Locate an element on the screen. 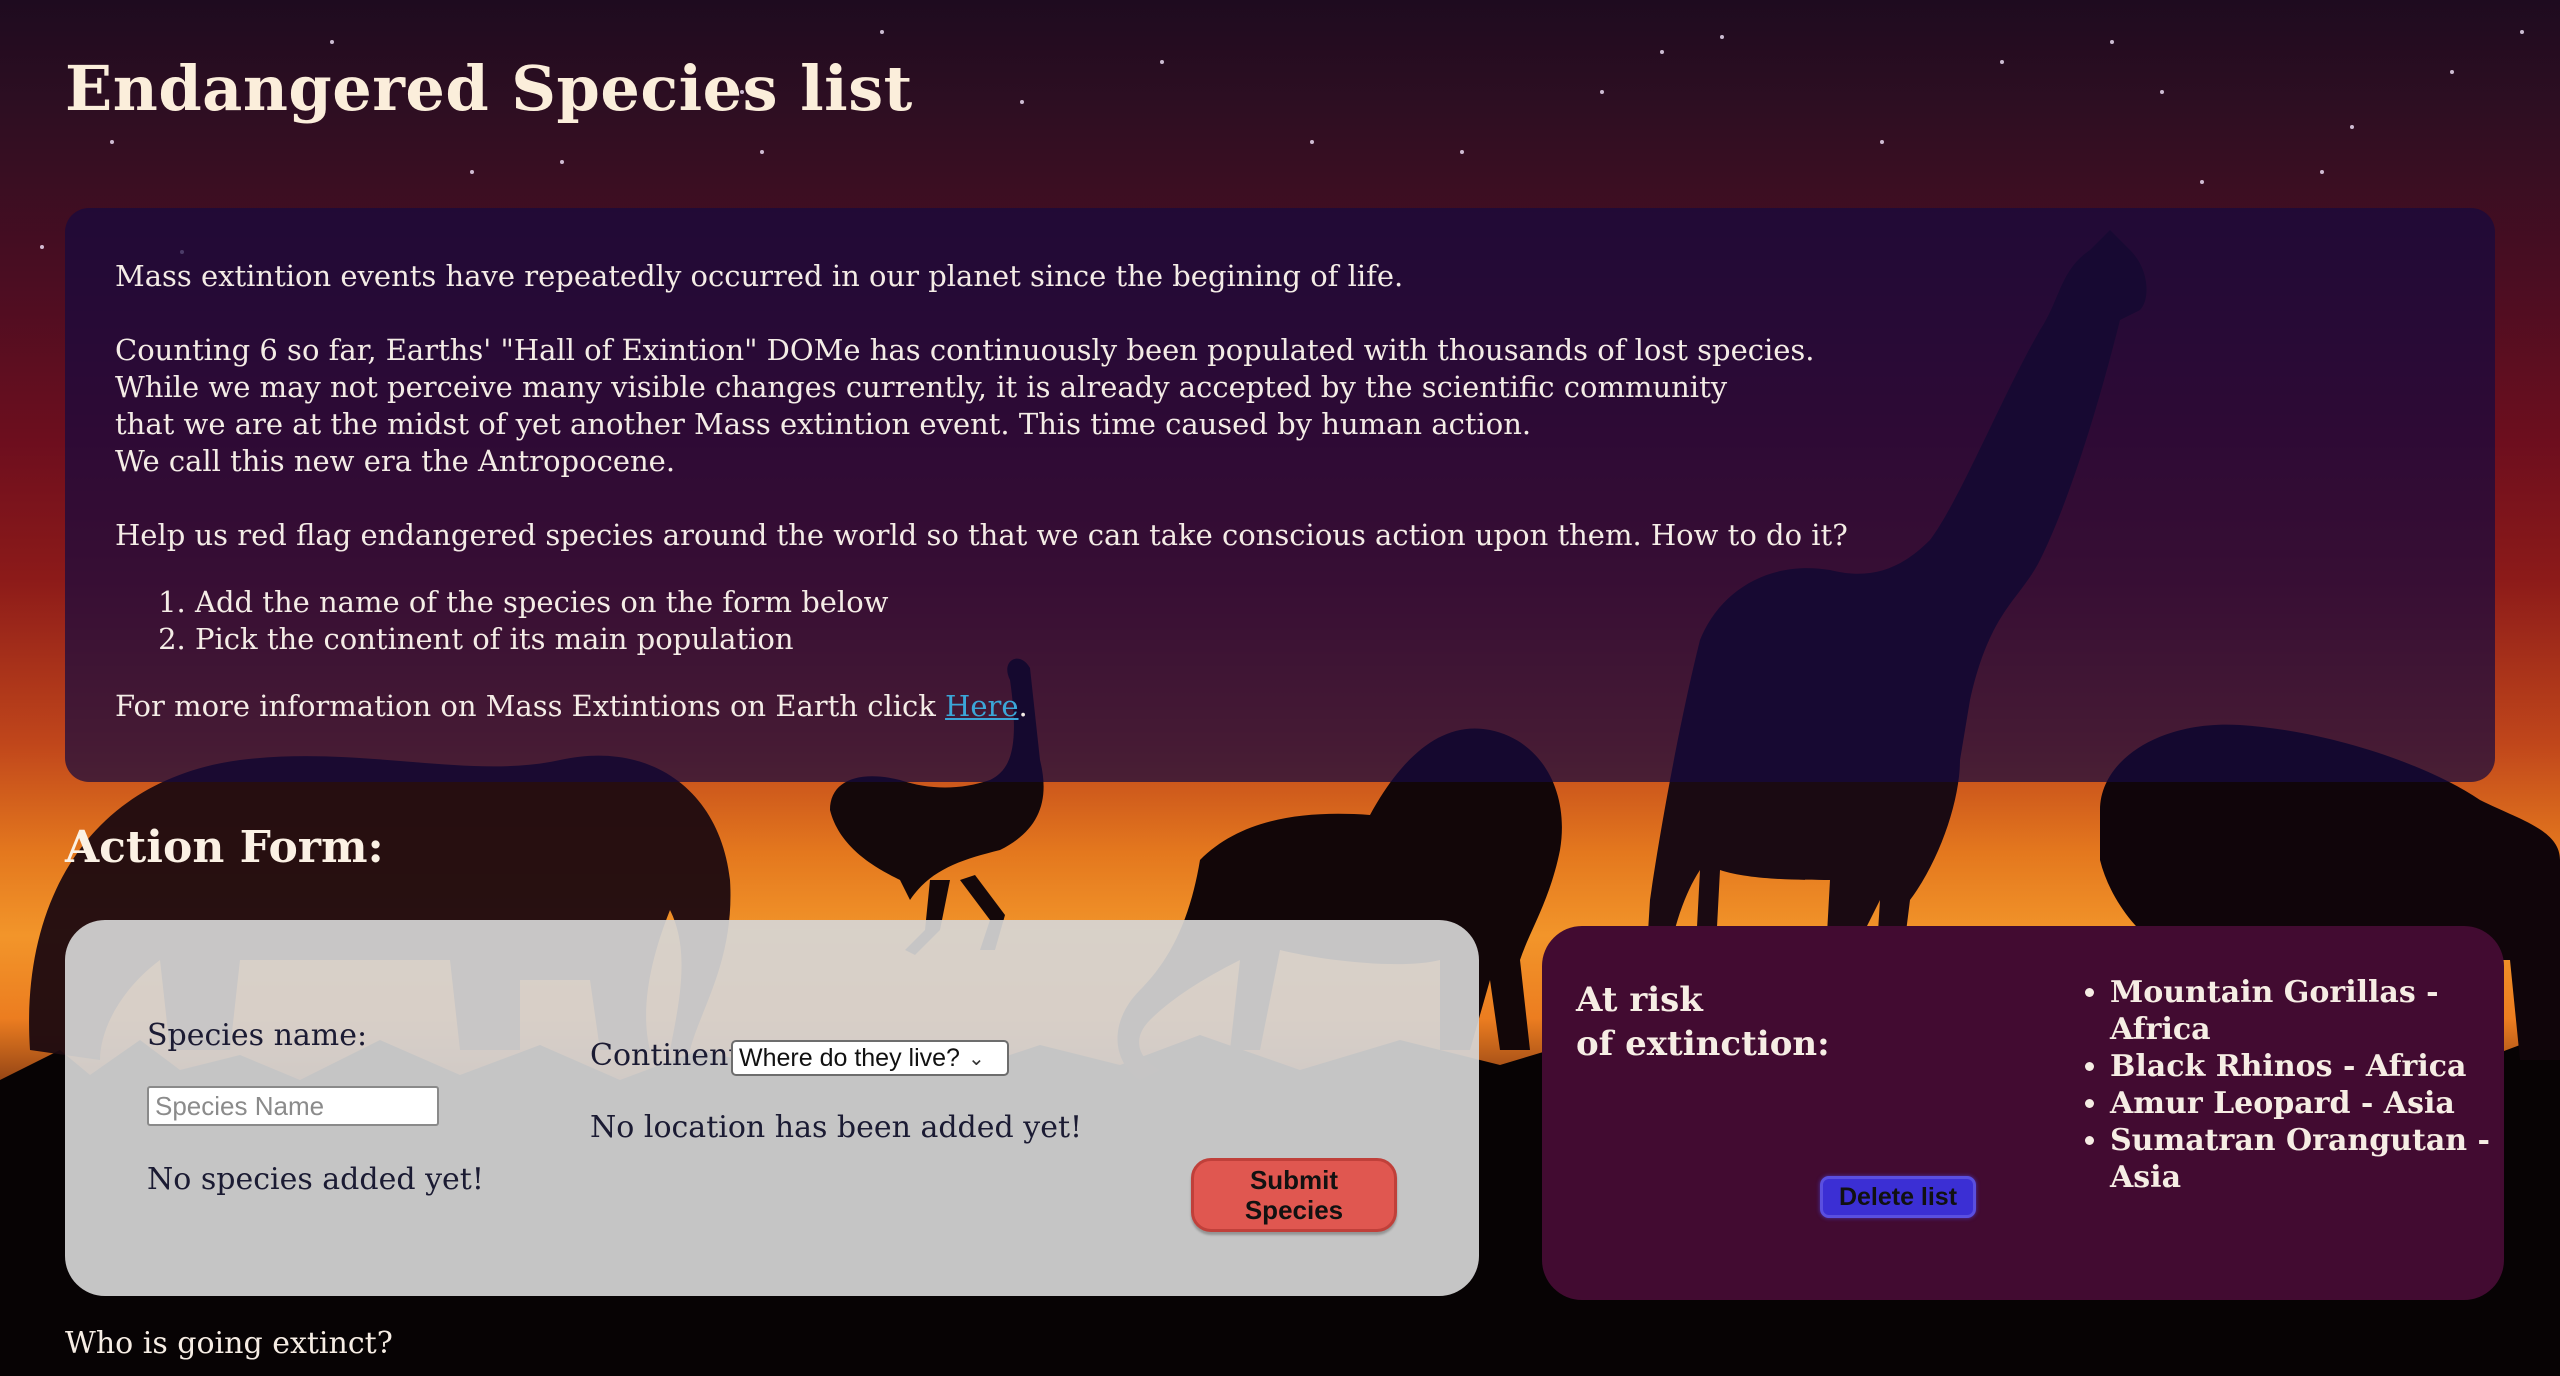 The image size is (2560, 1376). list-item: Amur Leopard - Asia is located at coordinates (2307, 1103).